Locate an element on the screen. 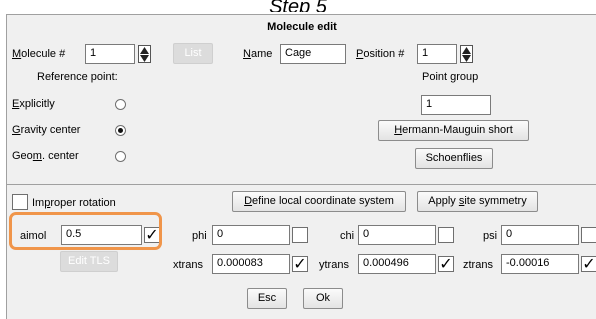 This screenshot has width=596, height=319. improper-rotation-label: Improper rotation is located at coordinates (74, 203).